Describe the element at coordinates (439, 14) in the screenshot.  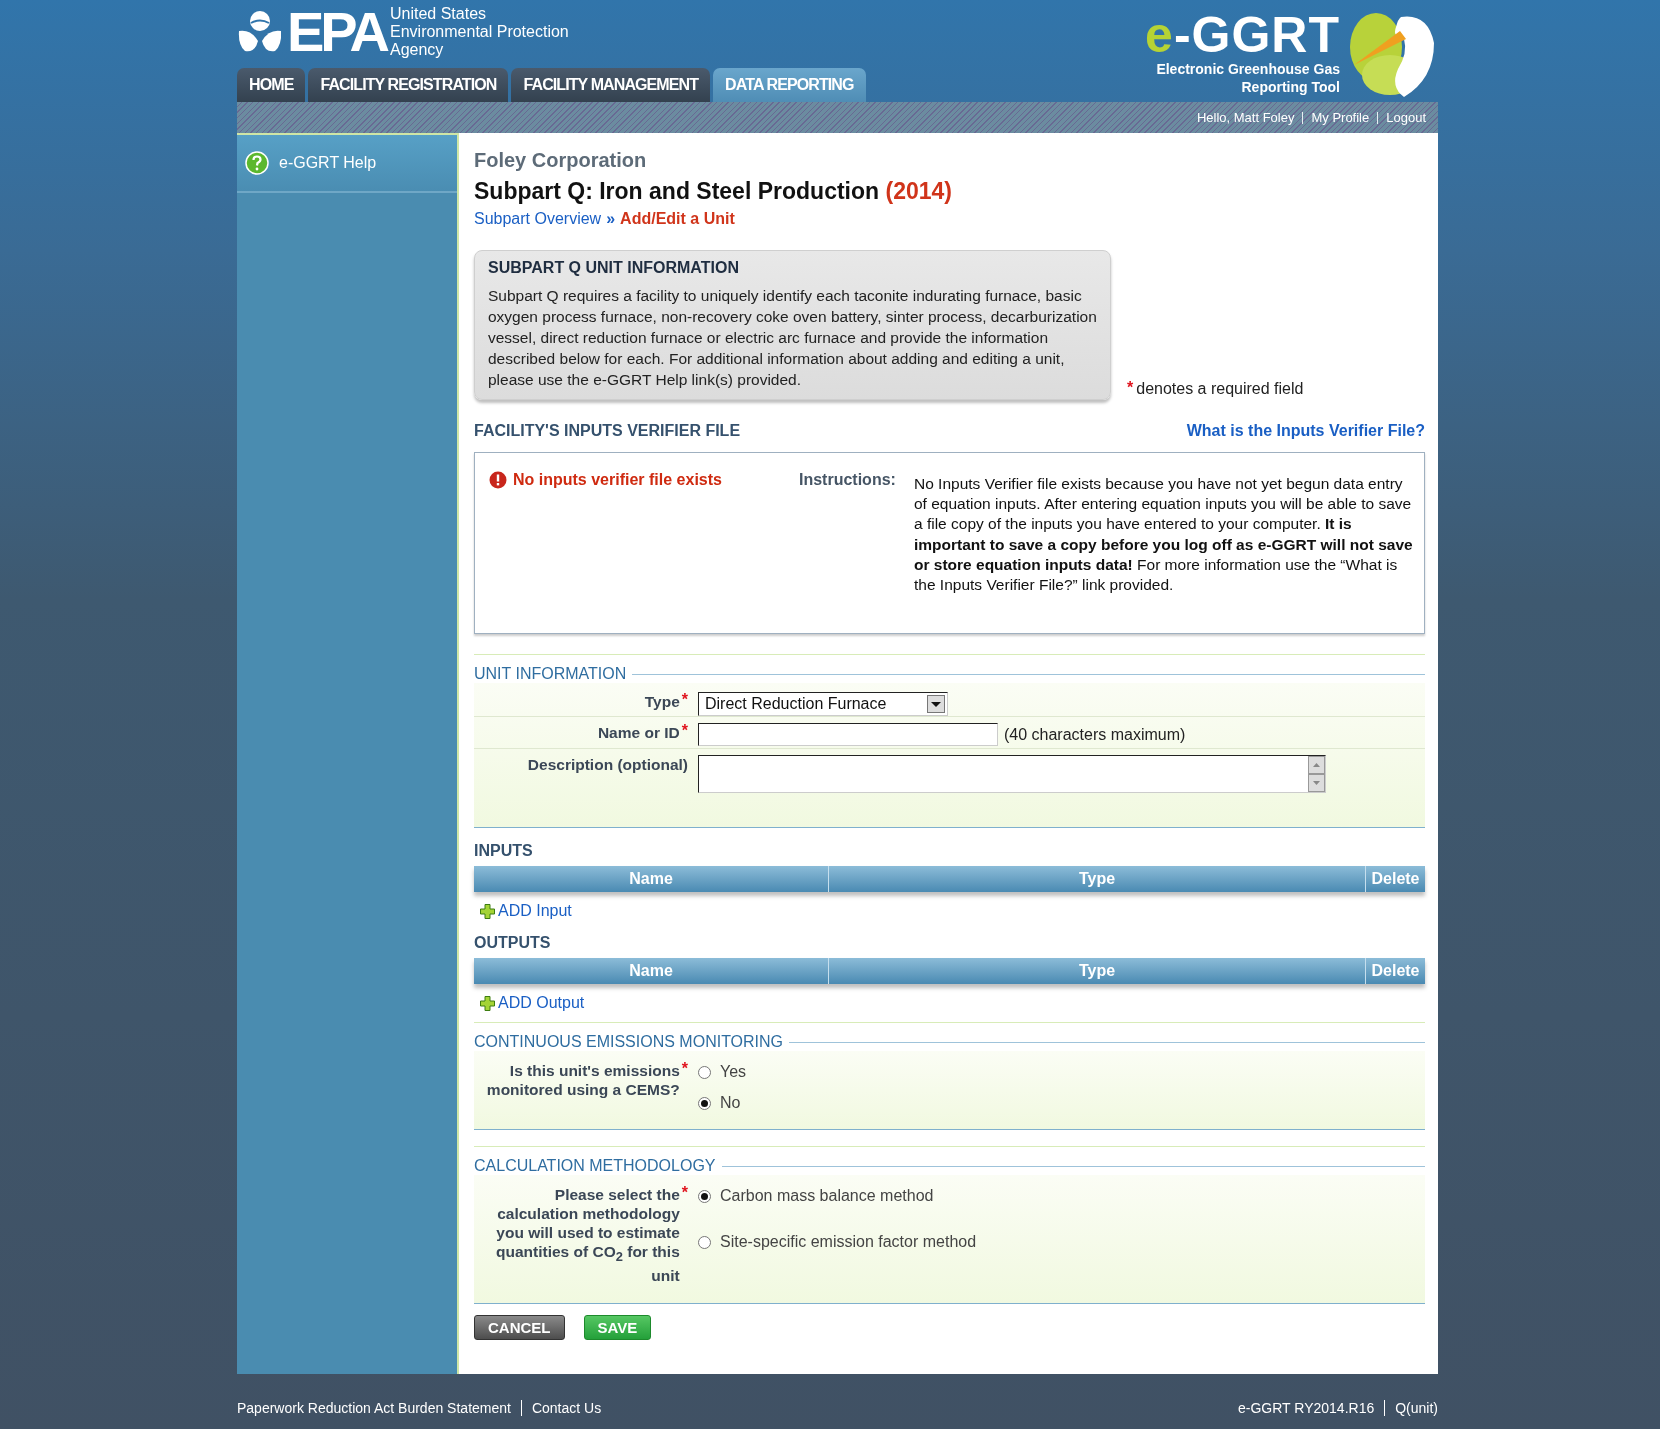
I see `agency-name: United States` at that location.